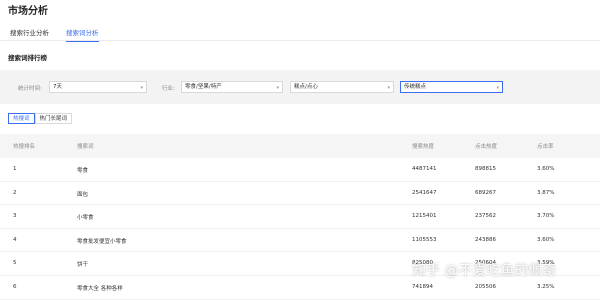 Image resolution: width=600 pixels, height=300 pixels. What do you see at coordinates (485, 286) in the screenshot?
I see `click-heat-cell: 205506` at bounding box center [485, 286].